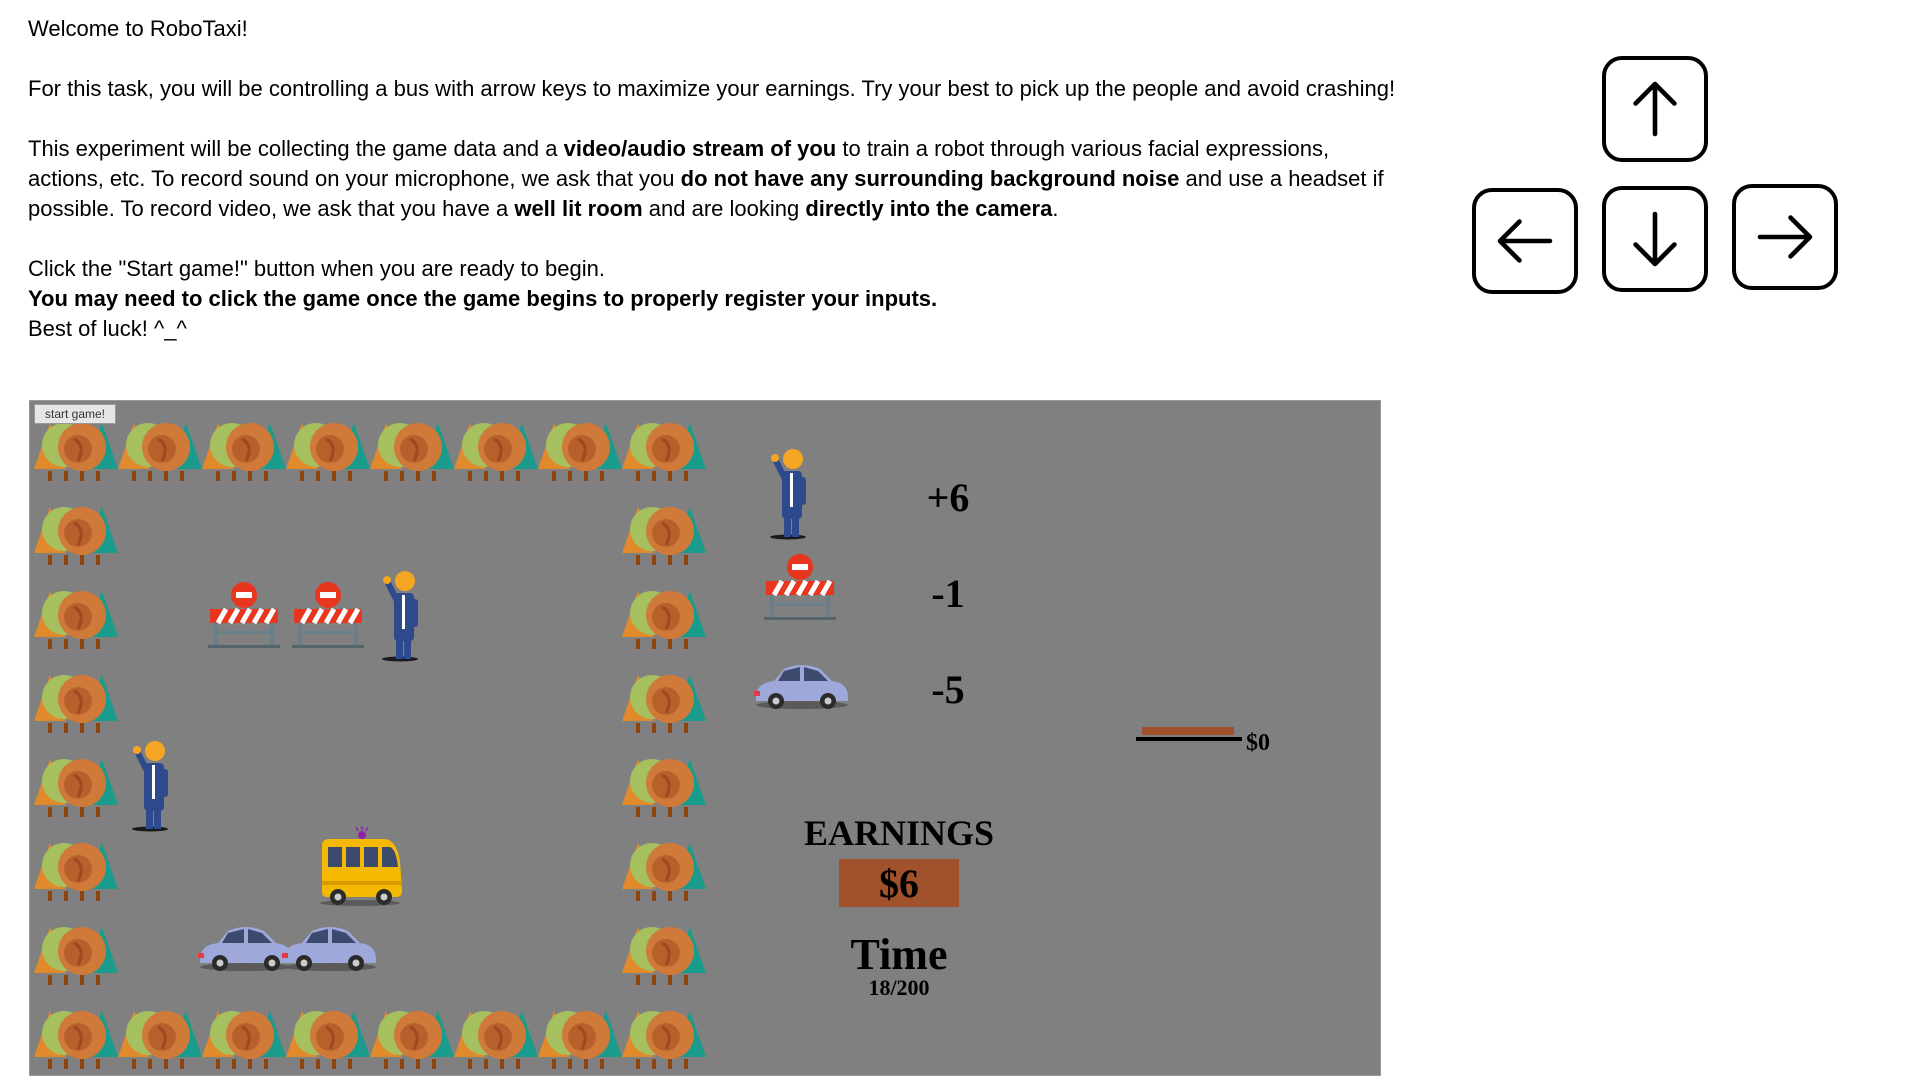 The width and height of the screenshot is (1920, 1080). I want to click on down-arrow-key, so click(1655, 239).